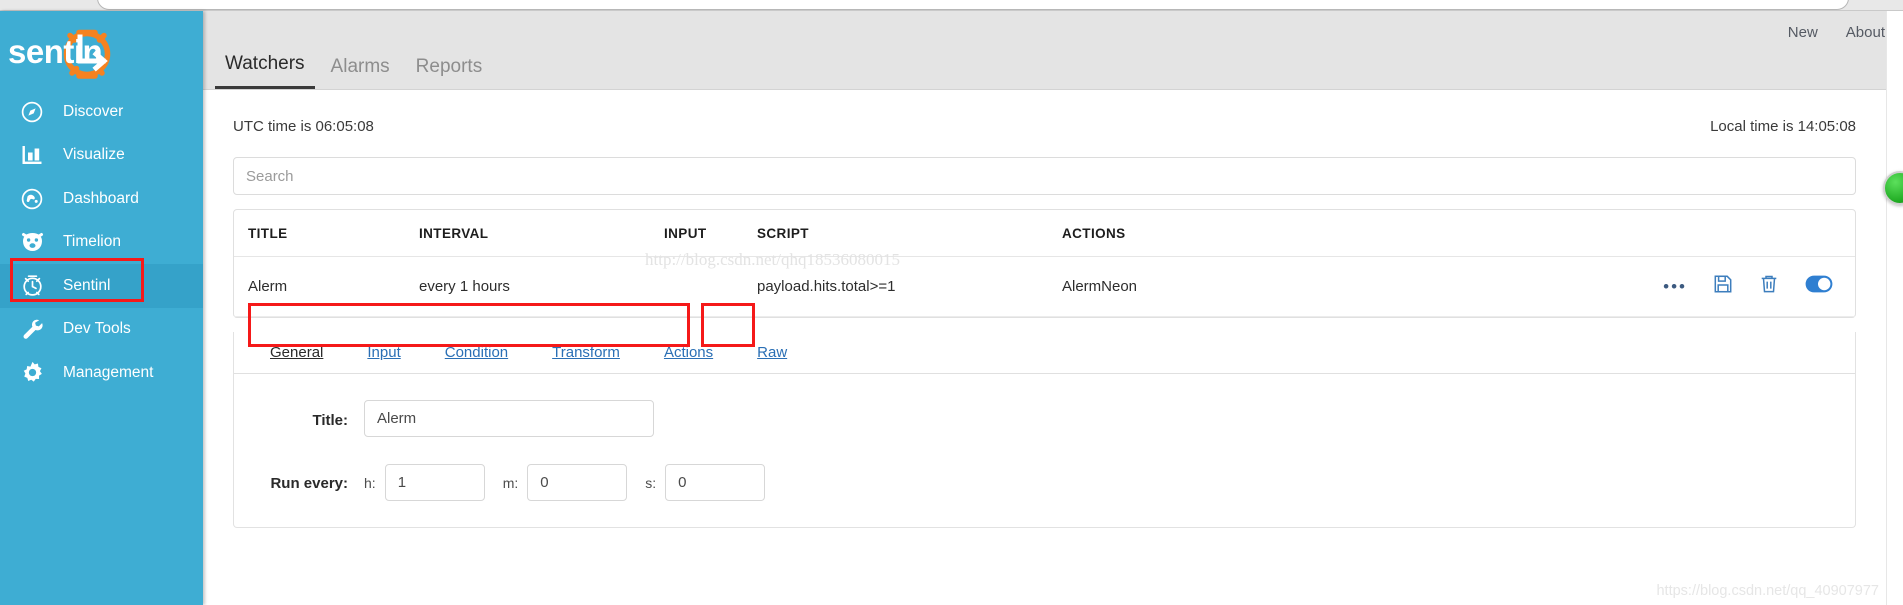 This screenshot has height=605, width=1903. Describe the element at coordinates (651, 482) in the screenshot. I see `seconds-prefix-label: s:` at that location.